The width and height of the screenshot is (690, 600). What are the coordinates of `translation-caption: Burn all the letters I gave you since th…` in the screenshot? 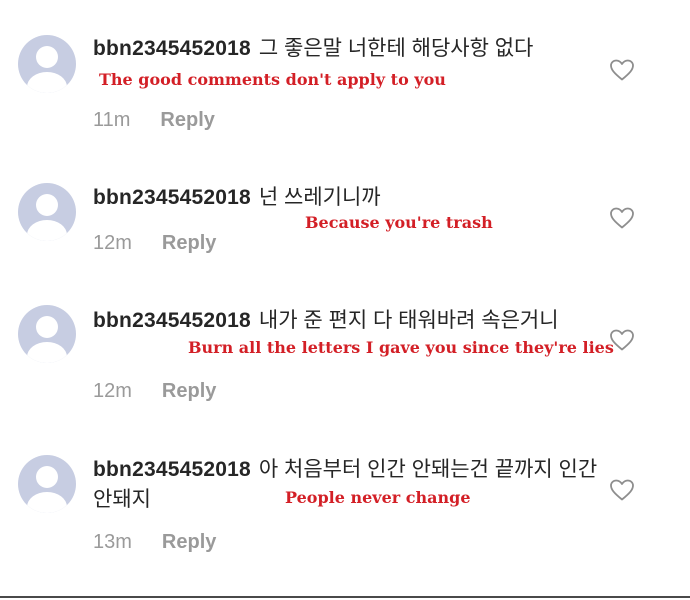 It's located at (401, 347).